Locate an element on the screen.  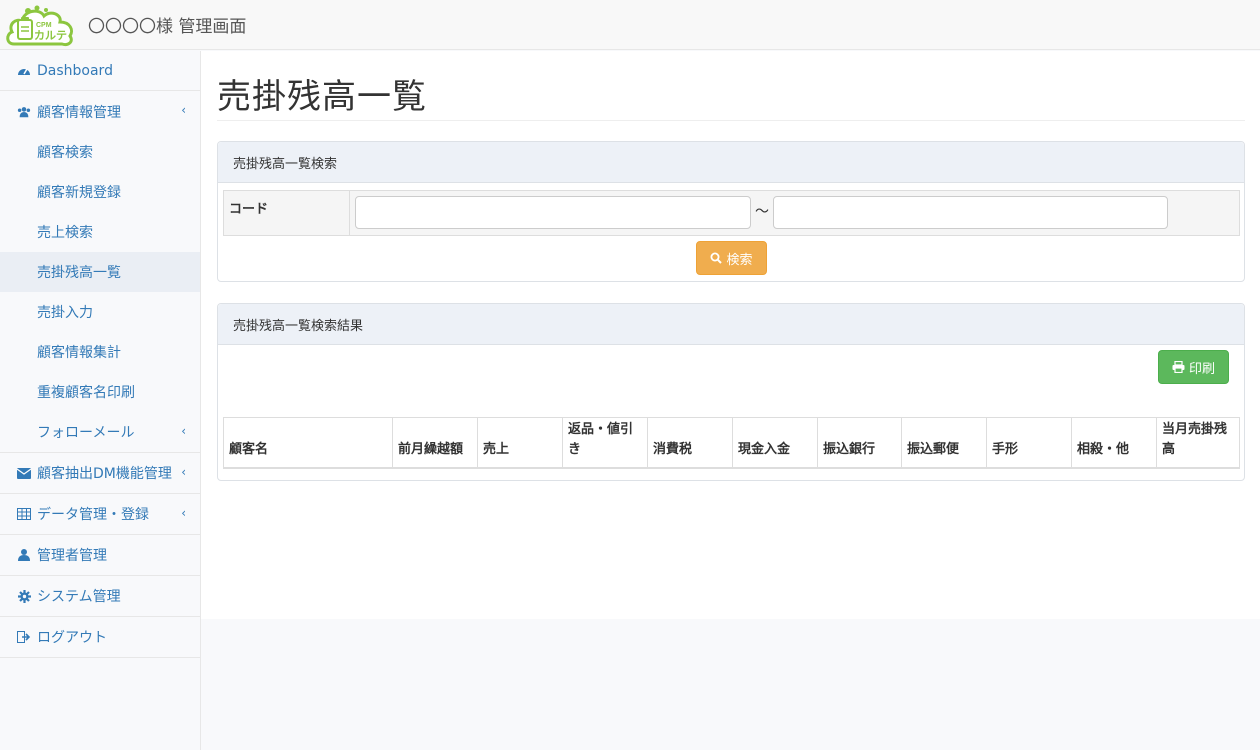
sidebar-item-logout: ログアウト is located at coordinates (100, 637).